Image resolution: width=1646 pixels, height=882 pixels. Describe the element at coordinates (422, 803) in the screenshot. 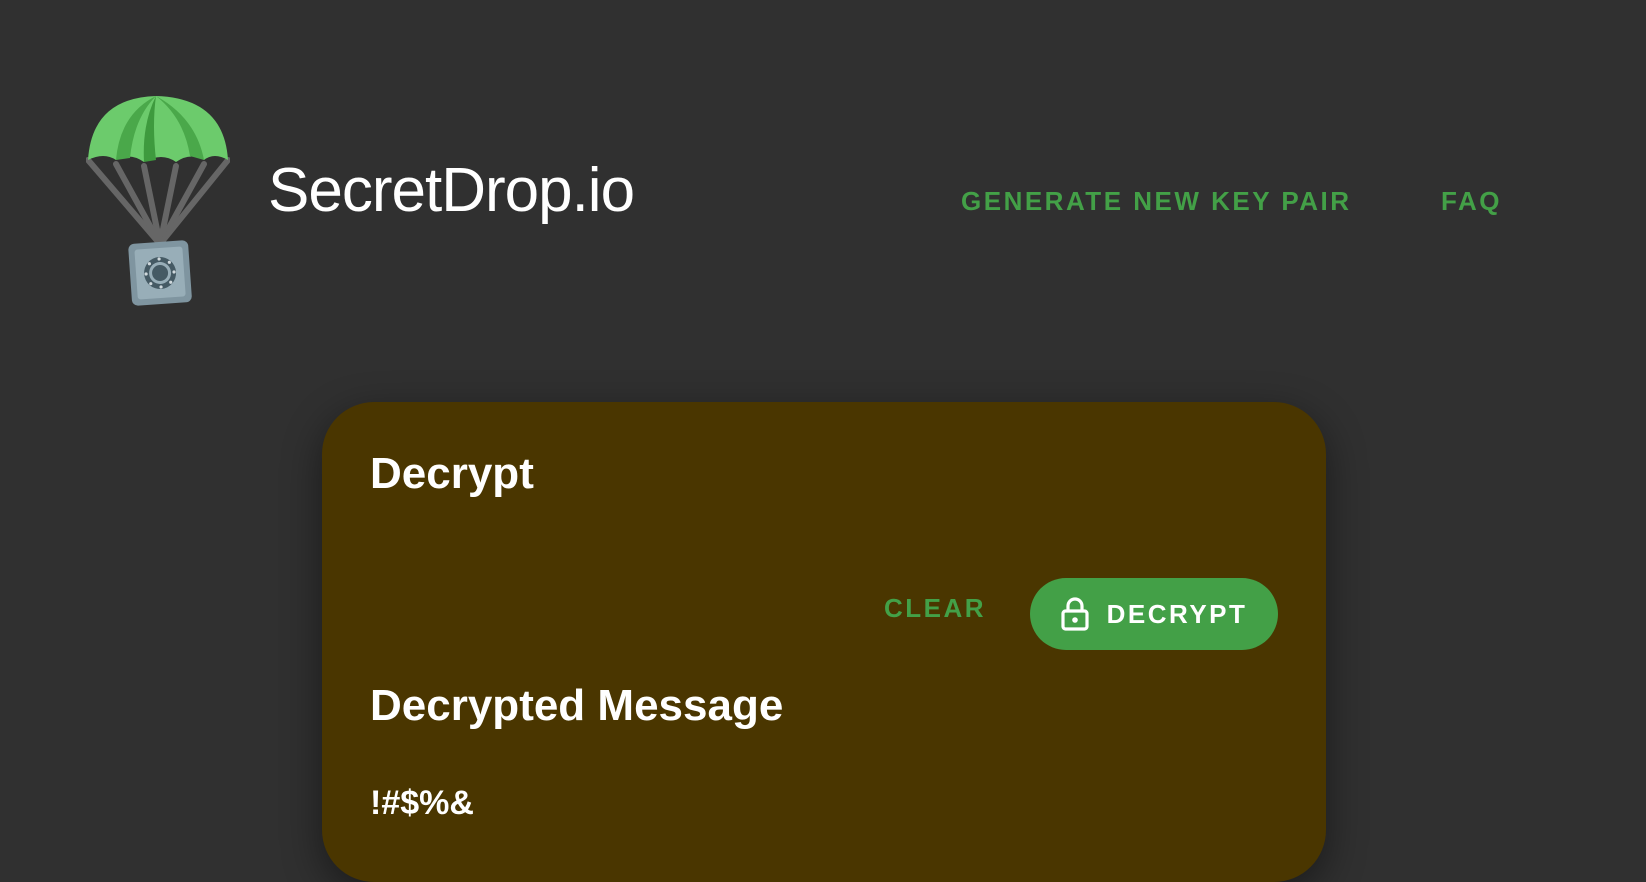

I see `decrypted-message-text: !#$%&` at that location.